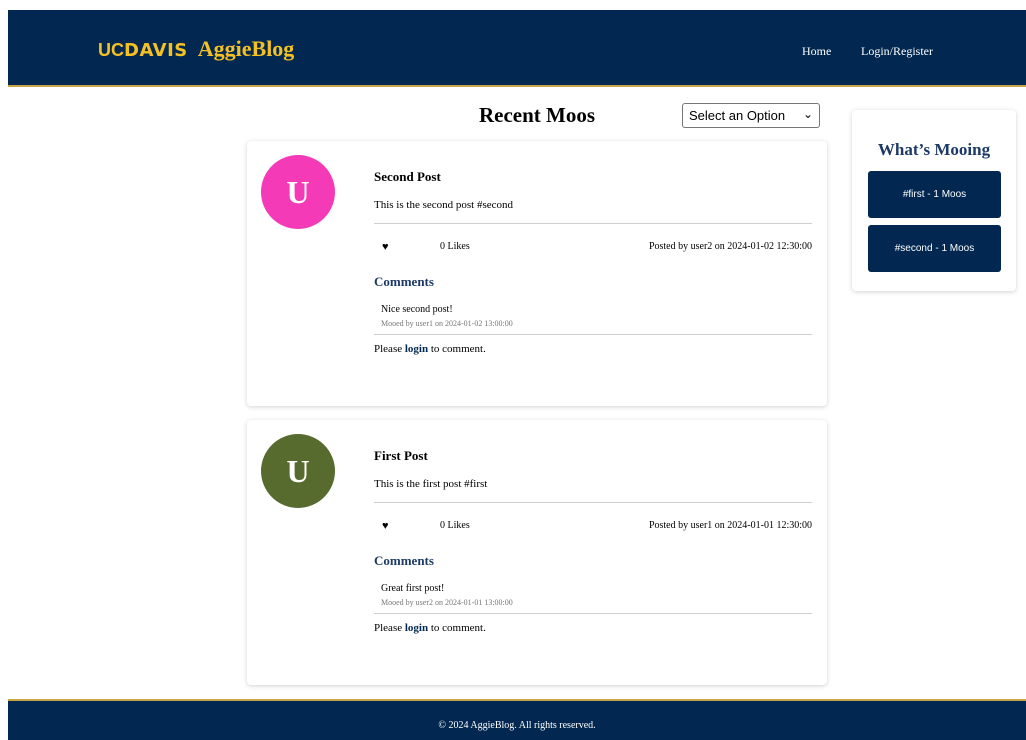 The image size is (1026, 740). What do you see at coordinates (431, 484) in the screenshot?
I see `post-body: This is the first post #first` at bounding box center [431, 484].